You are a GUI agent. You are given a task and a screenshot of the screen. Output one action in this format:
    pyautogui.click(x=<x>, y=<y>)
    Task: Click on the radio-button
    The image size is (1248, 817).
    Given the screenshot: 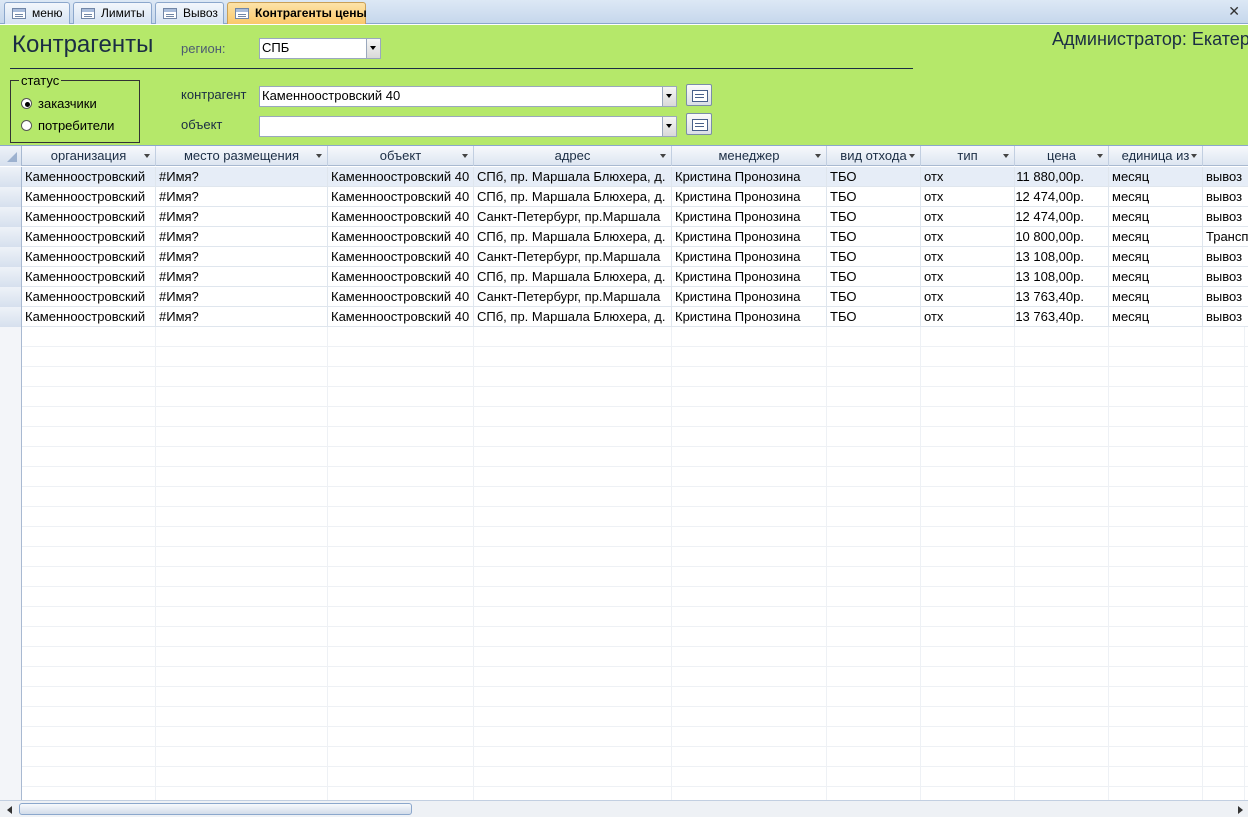 What is the action you would take?
    pyautogui.click(x=26, y=103)
    